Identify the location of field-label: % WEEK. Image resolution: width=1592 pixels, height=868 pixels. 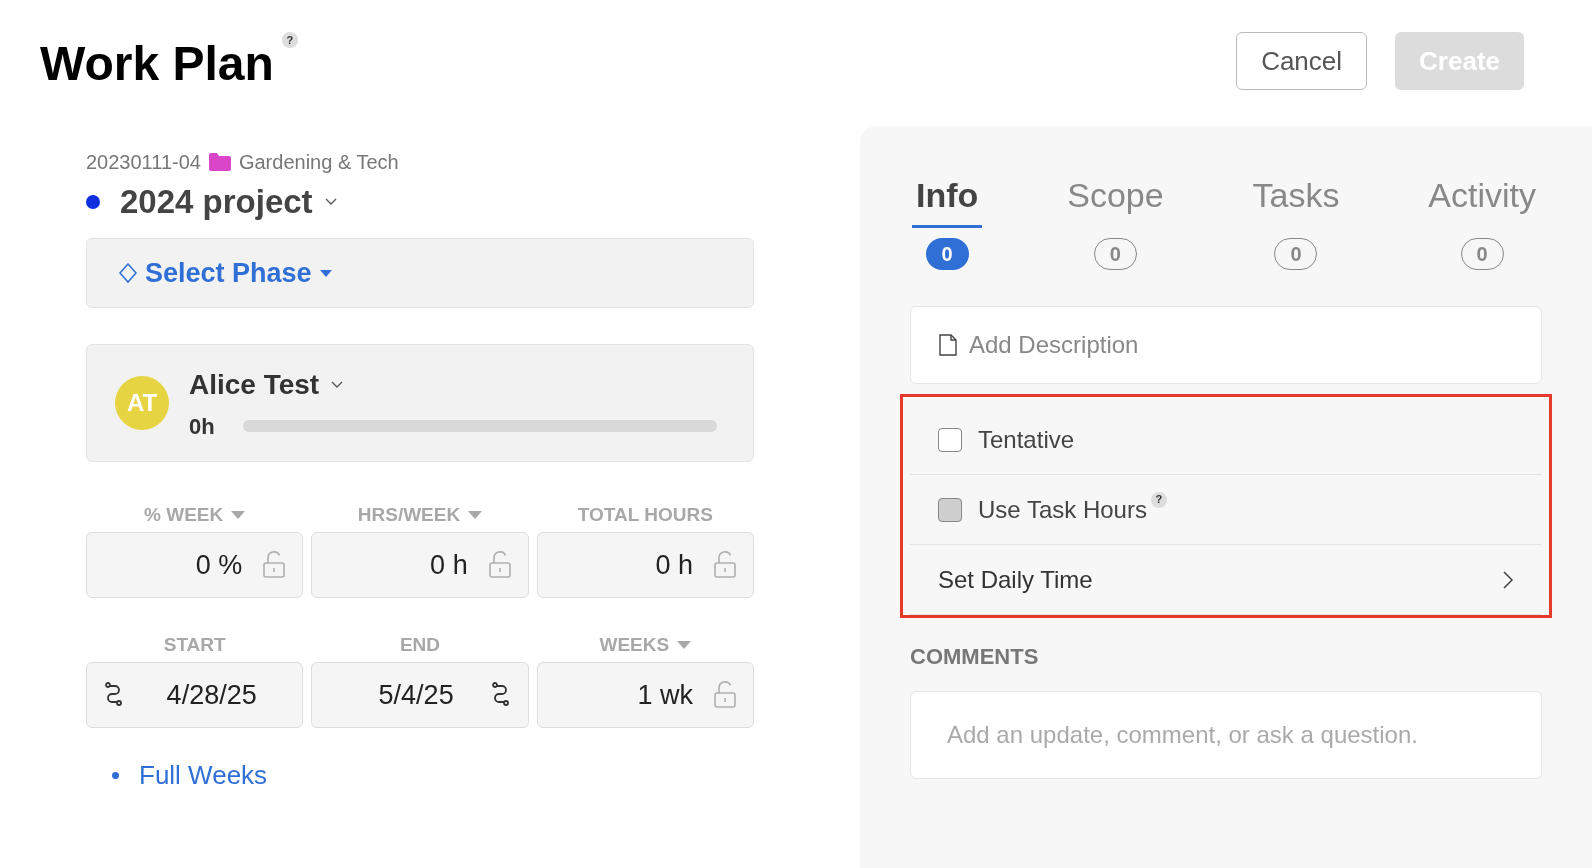
(184, 514).